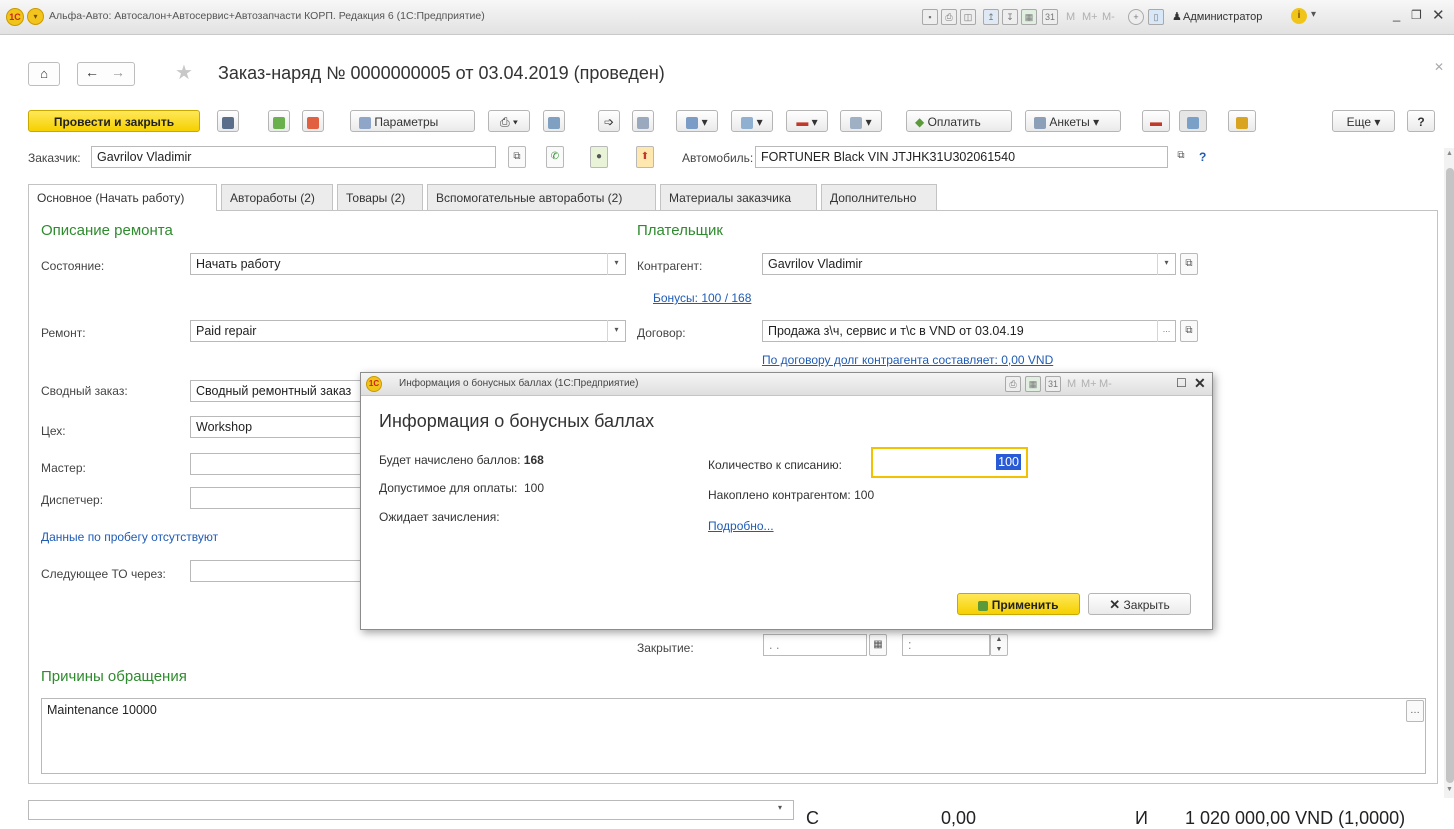 The height and width of the screenshot is (829, 1454). I want to click on calendar-icon: 31, so click(1050, 17).